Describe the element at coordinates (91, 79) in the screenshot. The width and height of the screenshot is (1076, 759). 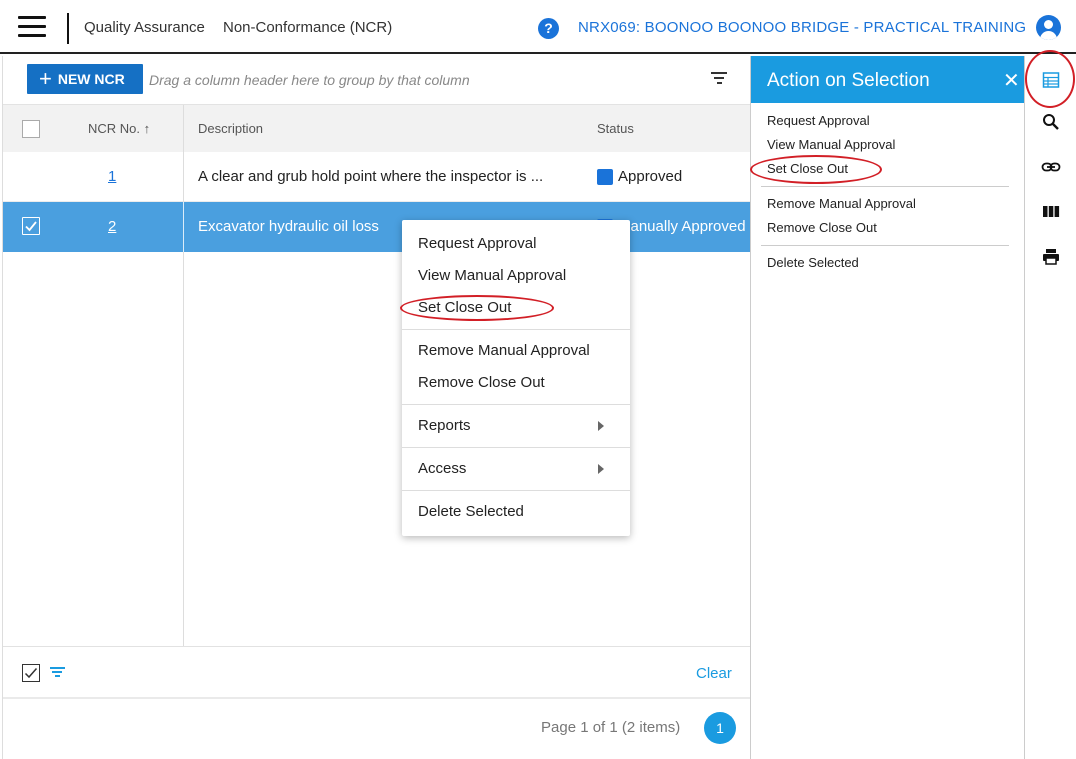
I see `new-ncr-label: NEW NCR` at that location.